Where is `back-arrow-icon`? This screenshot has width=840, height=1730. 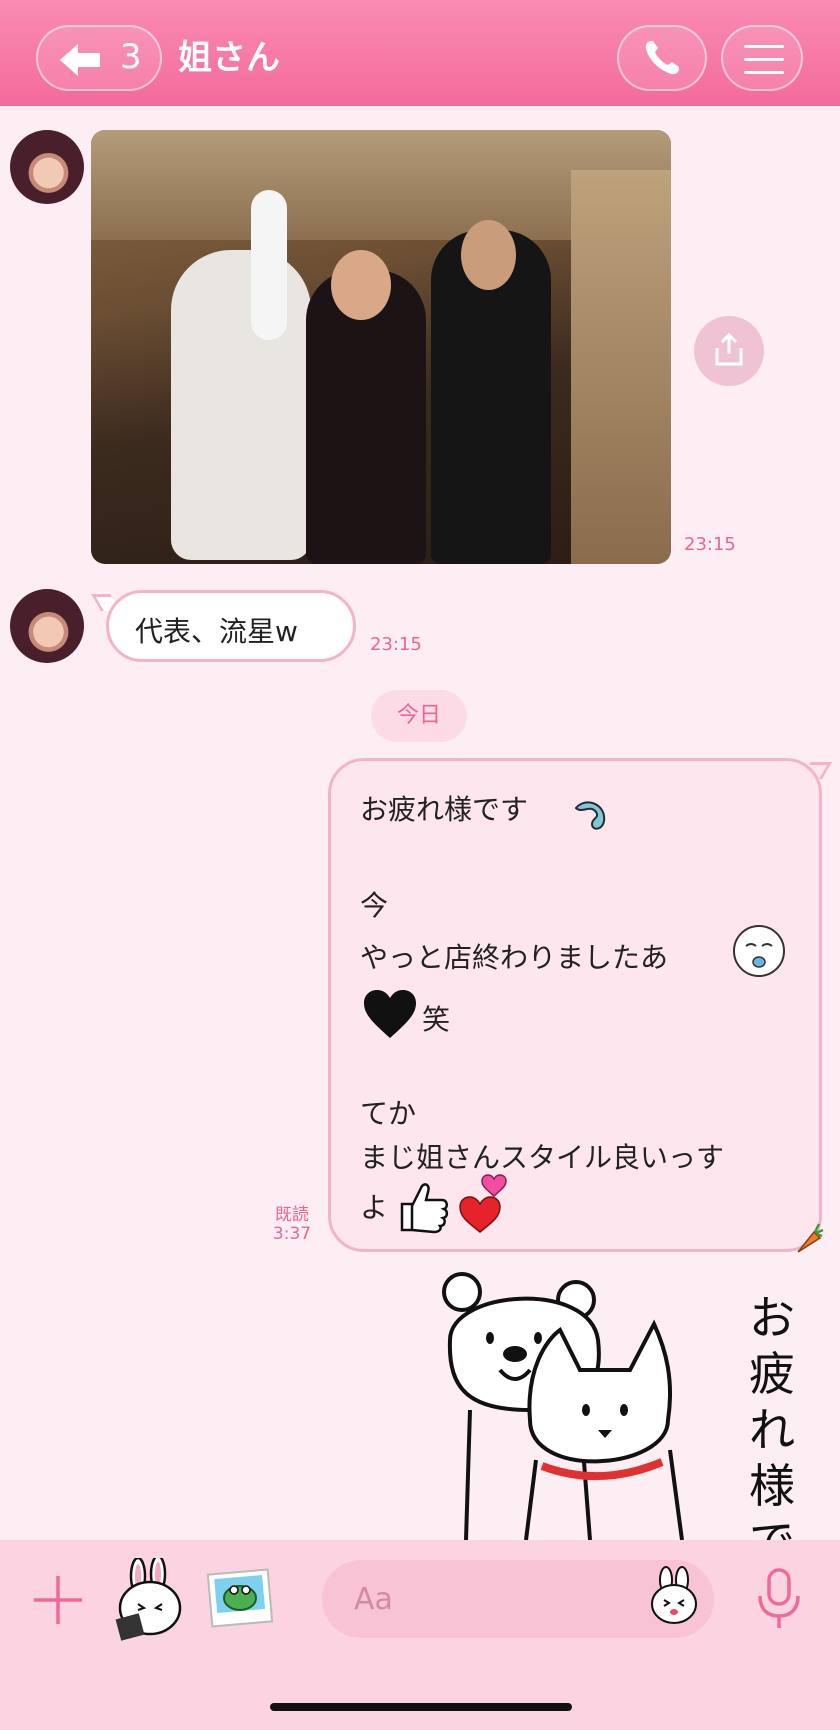
back-arrow-icon is located at coordinates (80, 60).